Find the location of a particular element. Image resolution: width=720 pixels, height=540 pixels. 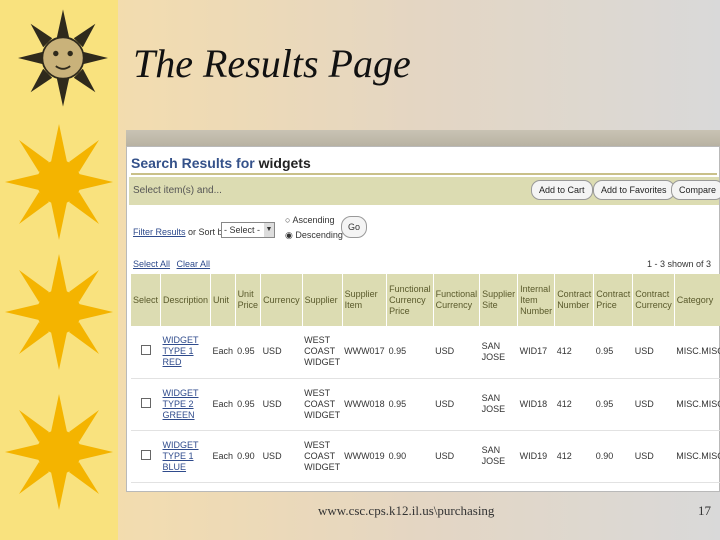

item-description-link: WIDGET TYPE 1 RED is located at coordinates (185, 352).